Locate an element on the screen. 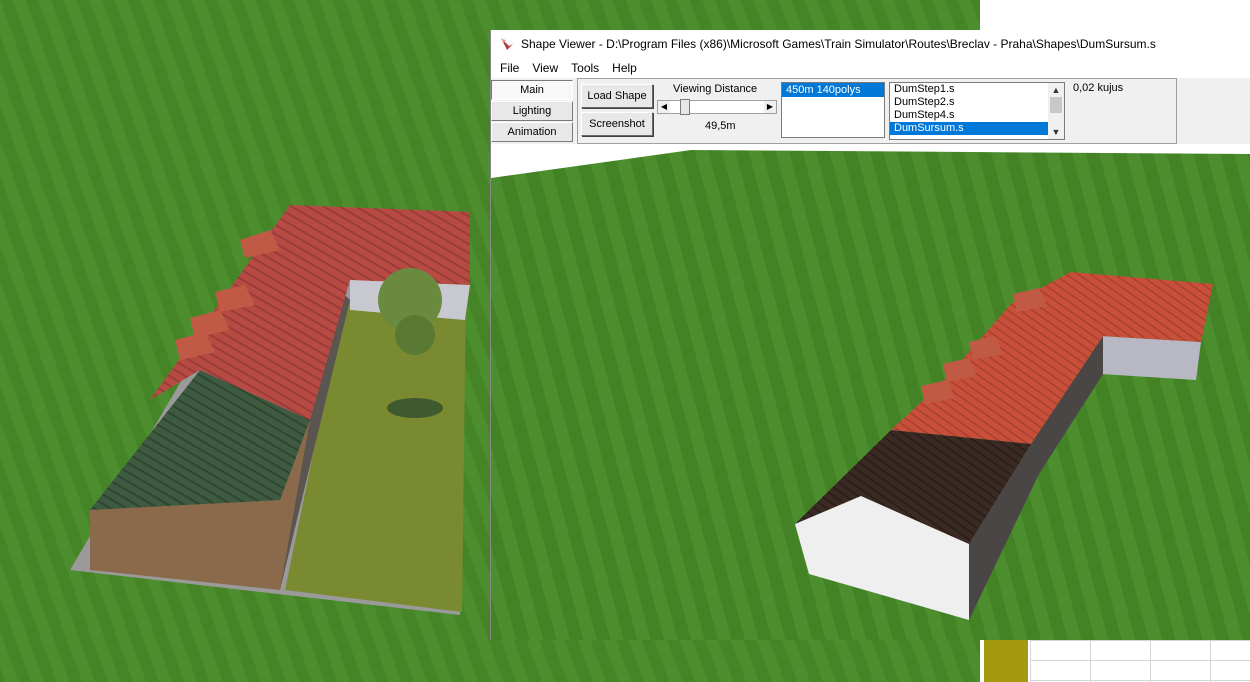 The height and width of the screenshot is (682, 1250). lod-listbox: 450m 140polys is located at coordinates (833, 110).